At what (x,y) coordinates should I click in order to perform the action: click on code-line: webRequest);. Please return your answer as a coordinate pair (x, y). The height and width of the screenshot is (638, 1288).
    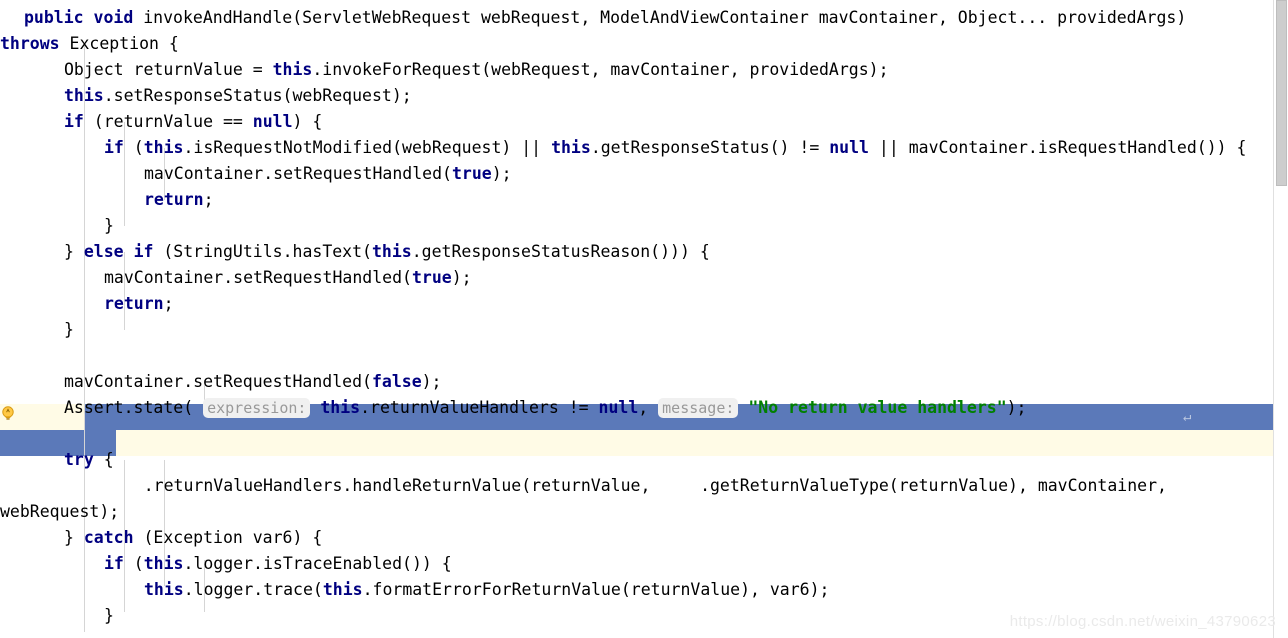
    Looking at the image, I should click on (644, 512).